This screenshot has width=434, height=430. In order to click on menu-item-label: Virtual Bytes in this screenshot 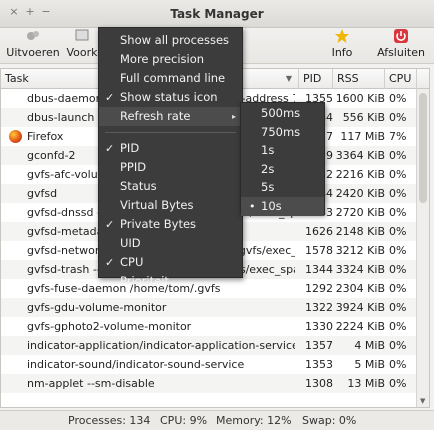, I will do `click(157, 205)`.